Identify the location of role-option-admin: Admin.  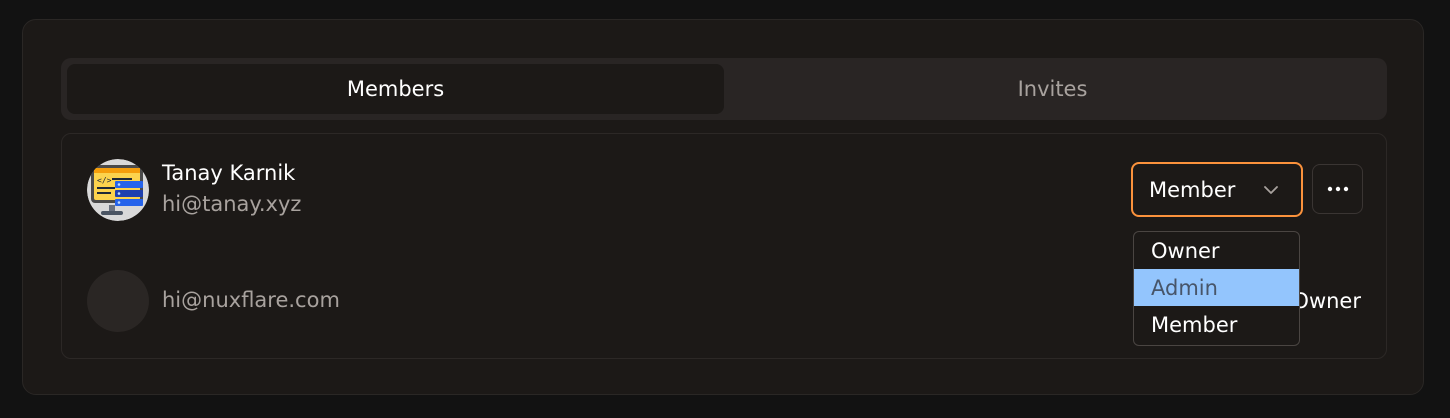
(1216, 287).